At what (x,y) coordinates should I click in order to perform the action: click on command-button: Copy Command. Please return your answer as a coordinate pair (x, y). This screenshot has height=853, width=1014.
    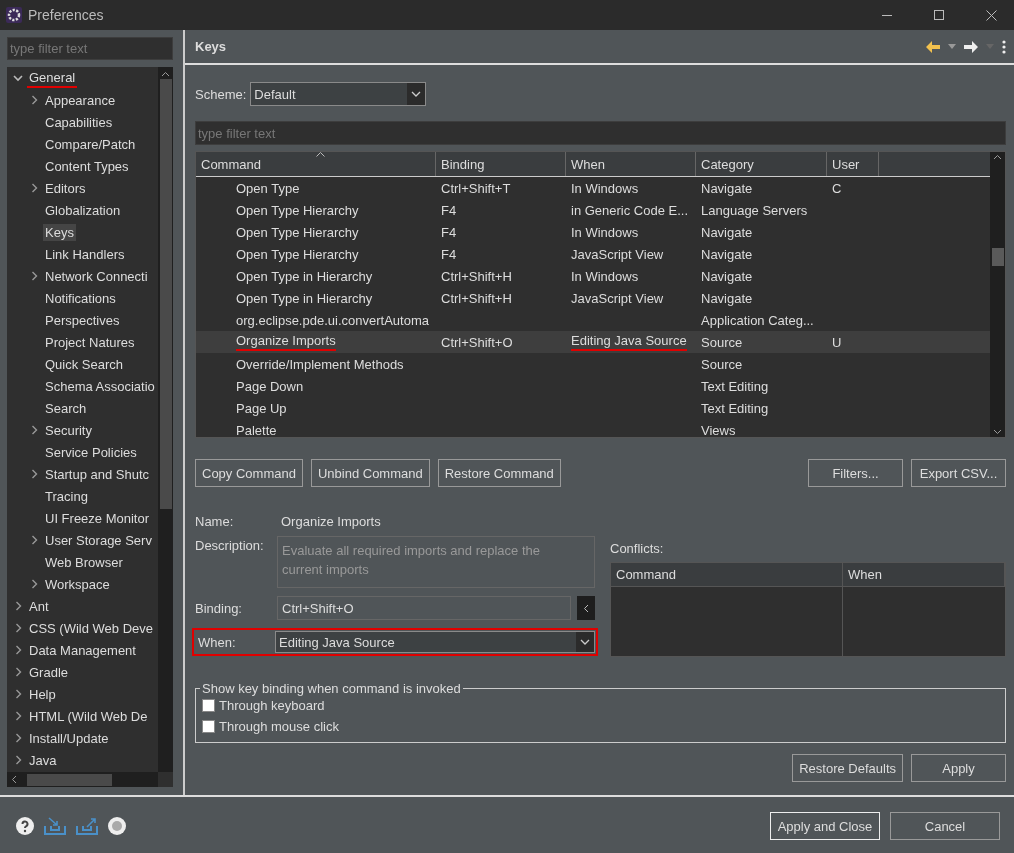
    Looking at the image, I should click on (249, 473).